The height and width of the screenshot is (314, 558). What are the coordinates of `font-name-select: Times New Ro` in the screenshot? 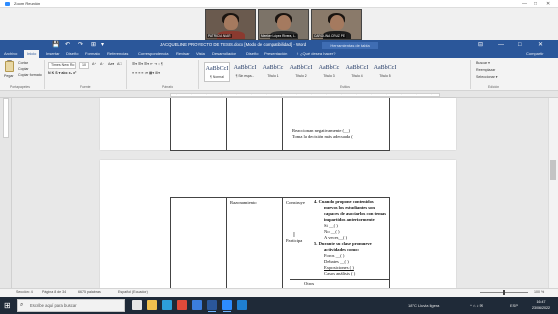 It's located at (62, 65).